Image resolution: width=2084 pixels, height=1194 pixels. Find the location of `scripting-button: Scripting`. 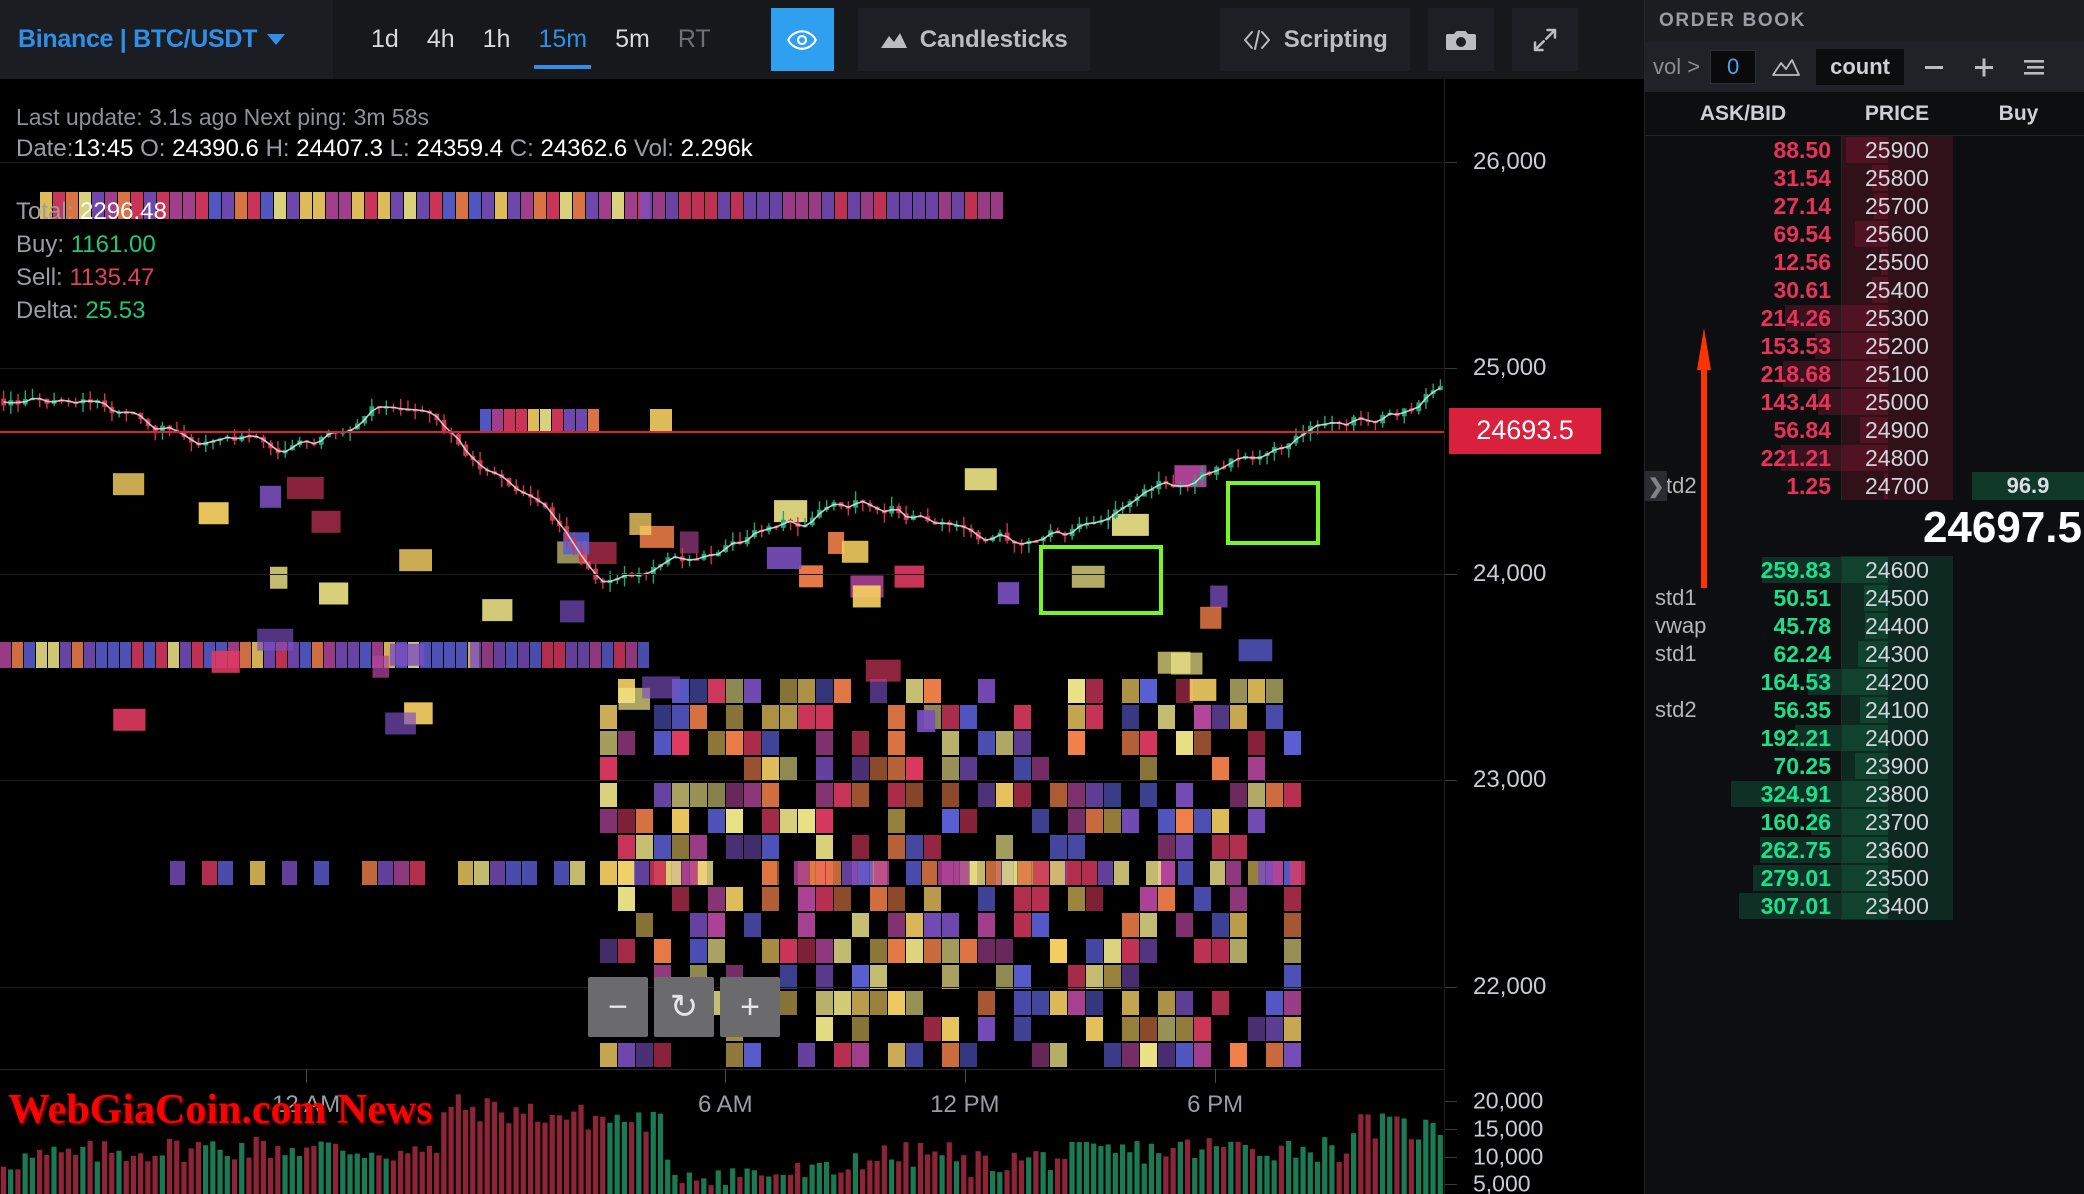

scripting-button: Scripting is located at coordinates (1314, 39).